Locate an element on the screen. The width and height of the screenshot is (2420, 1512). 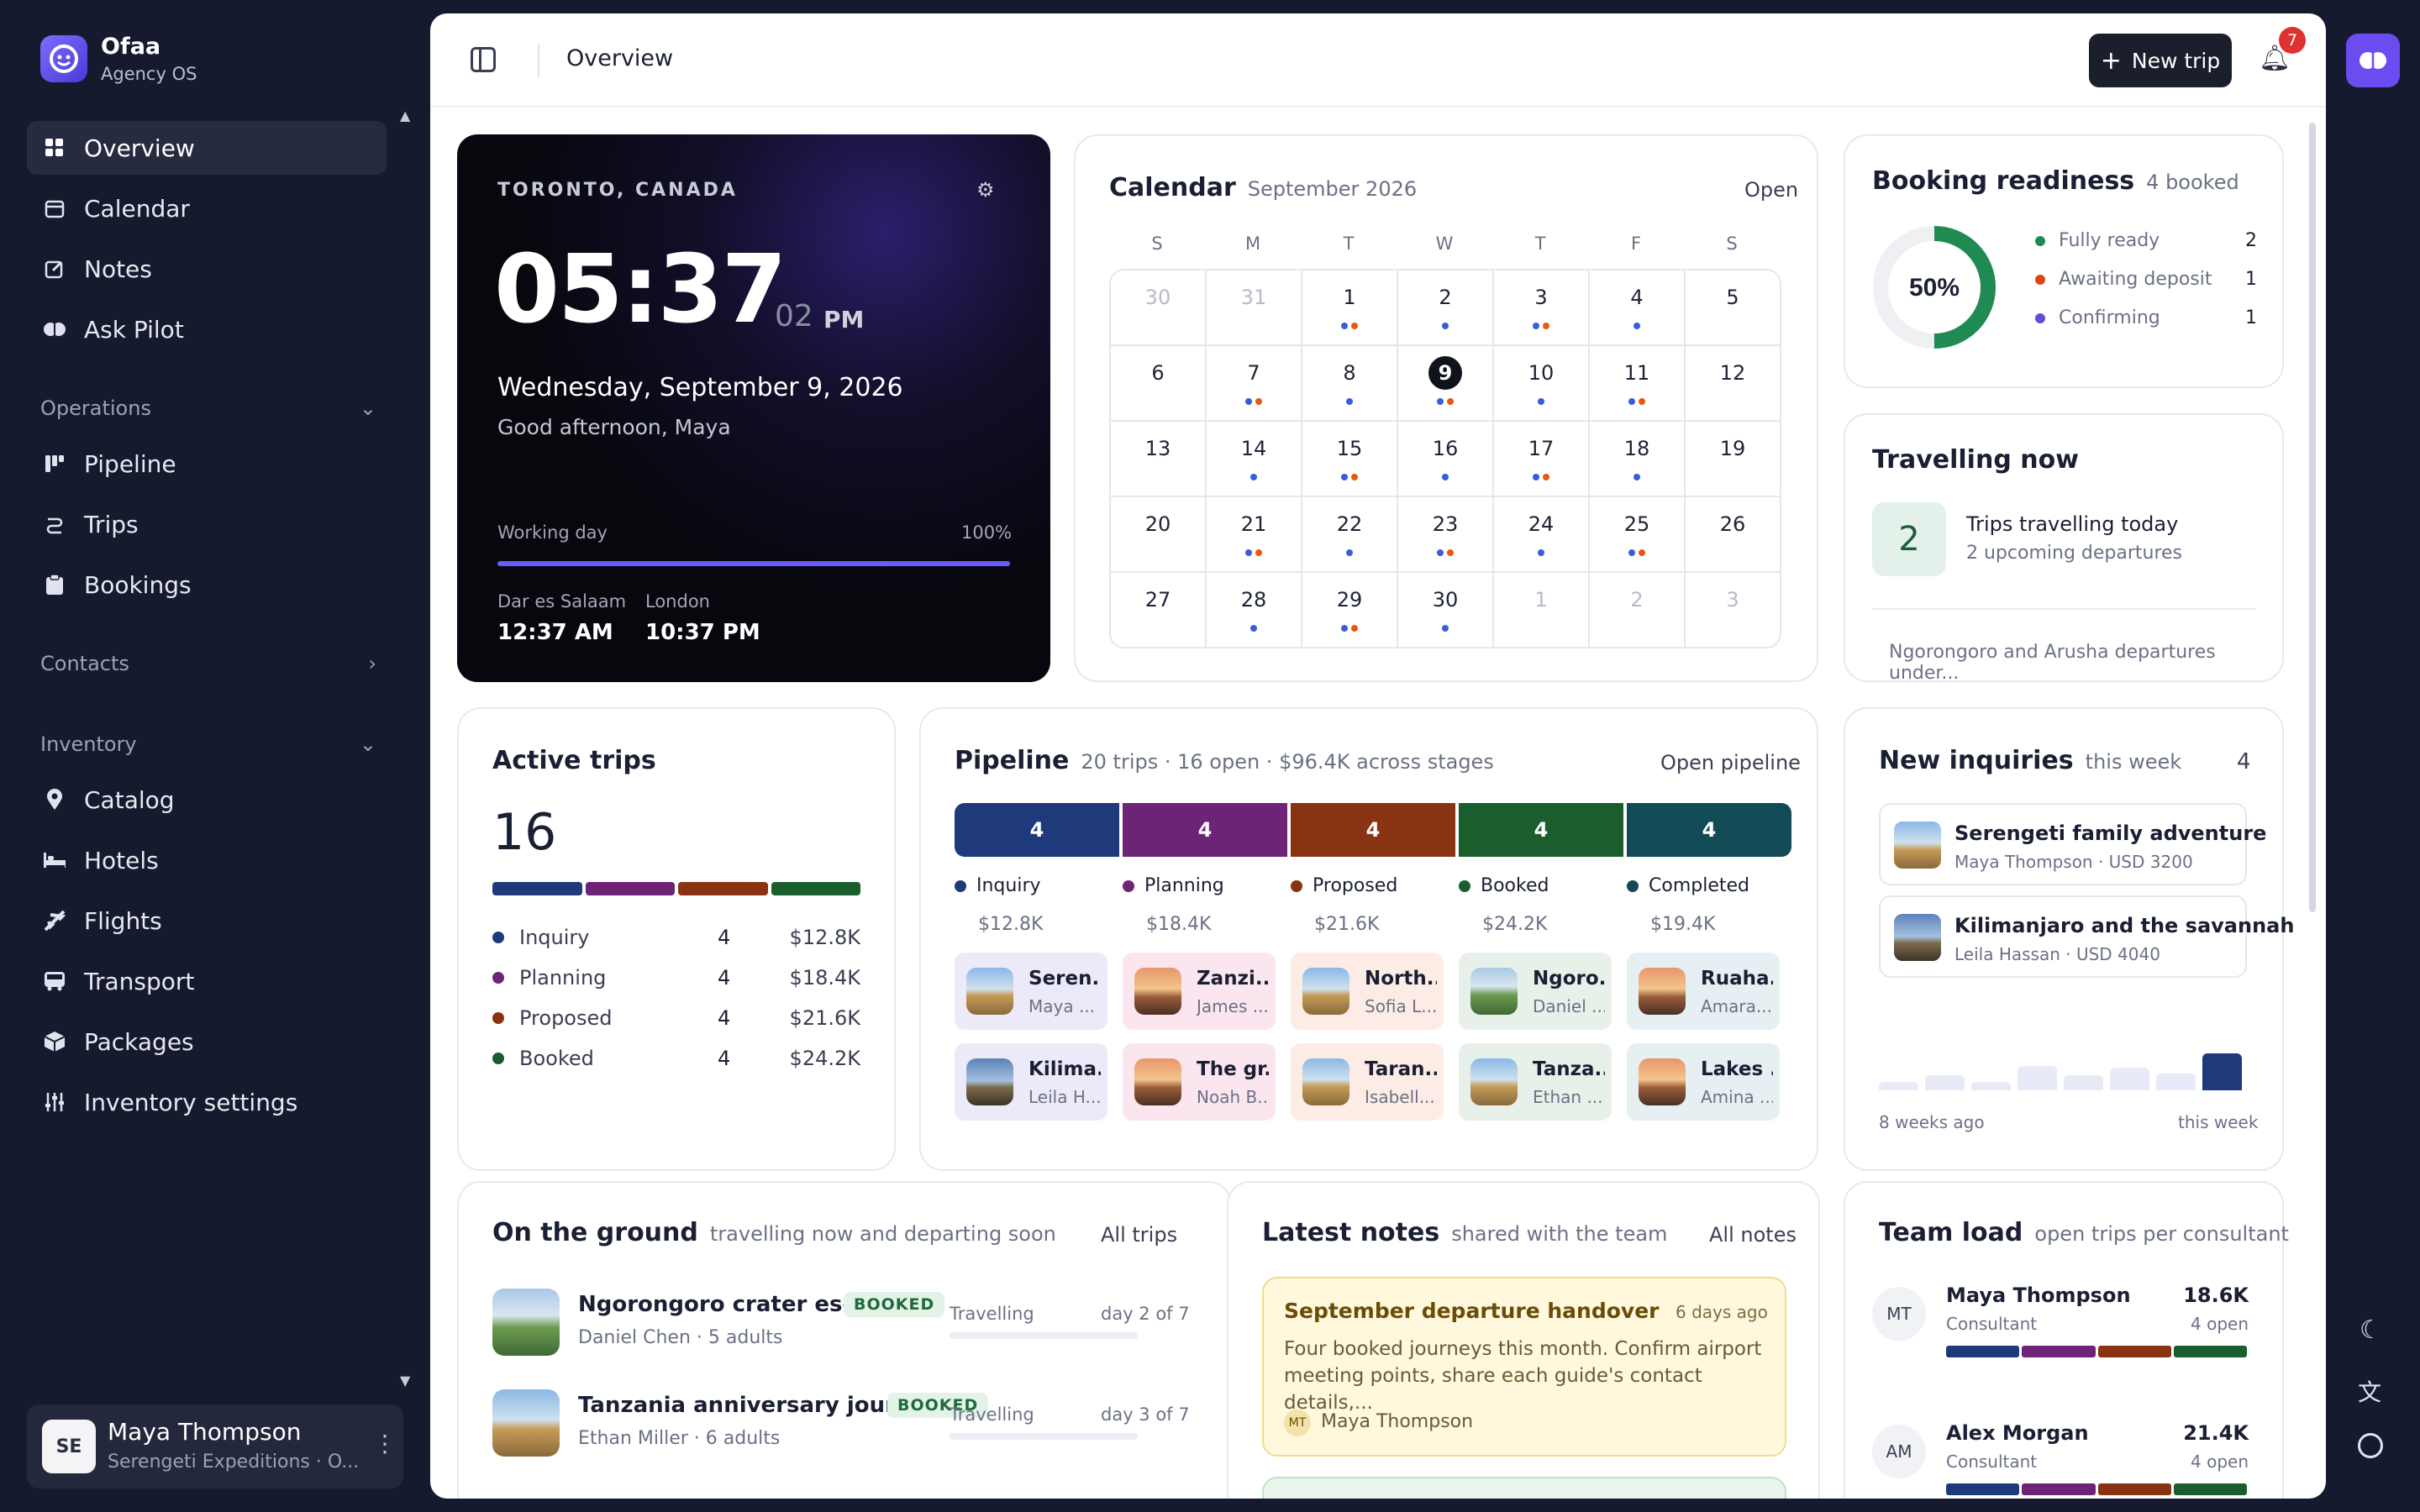
nav-catalog: Catalog is located at coordinates (207, 800).